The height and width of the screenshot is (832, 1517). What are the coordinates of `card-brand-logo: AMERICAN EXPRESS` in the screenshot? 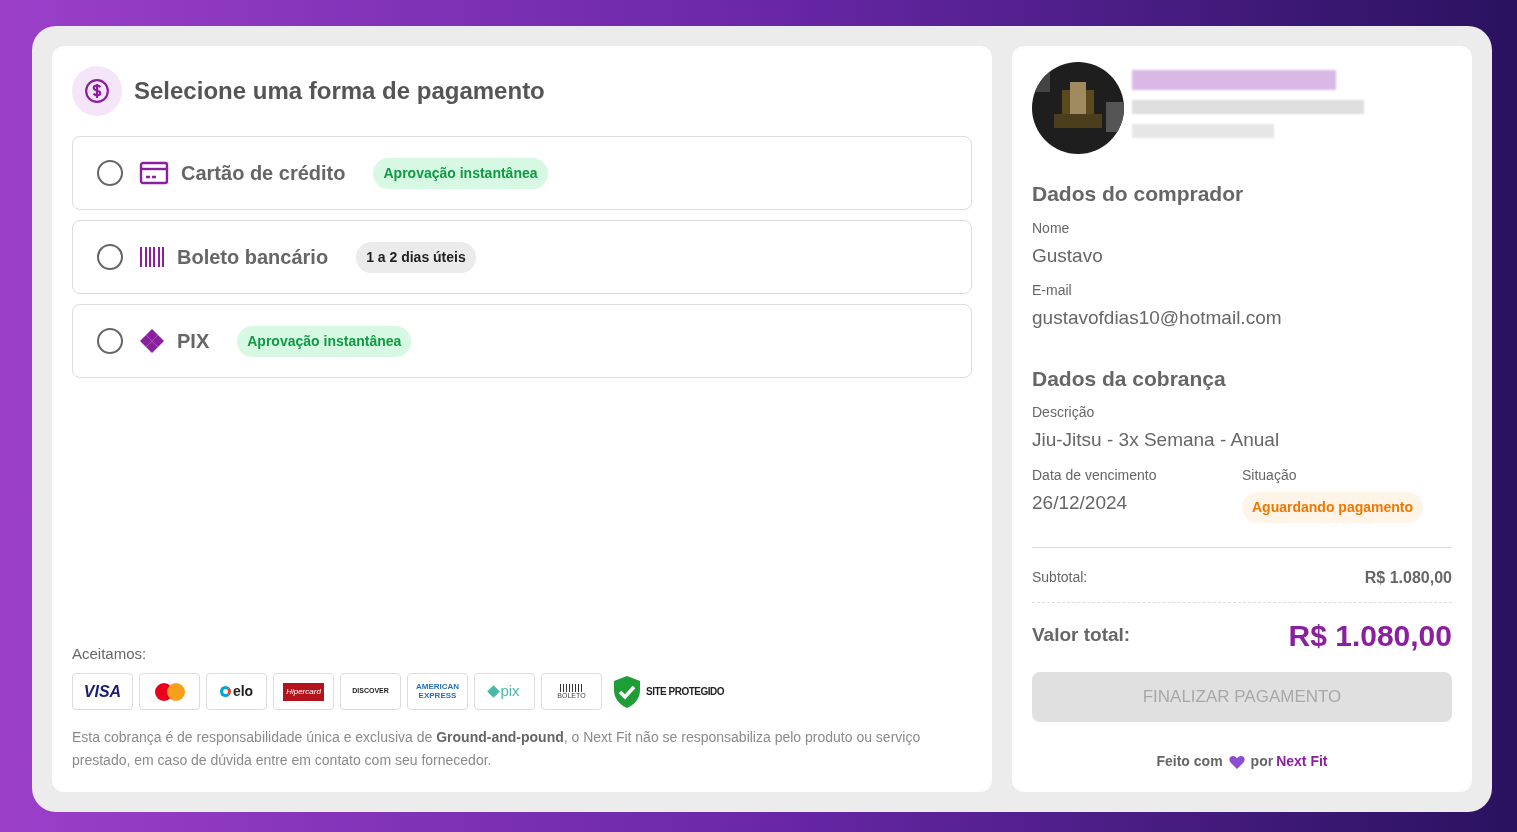 It's located at (437, 691).